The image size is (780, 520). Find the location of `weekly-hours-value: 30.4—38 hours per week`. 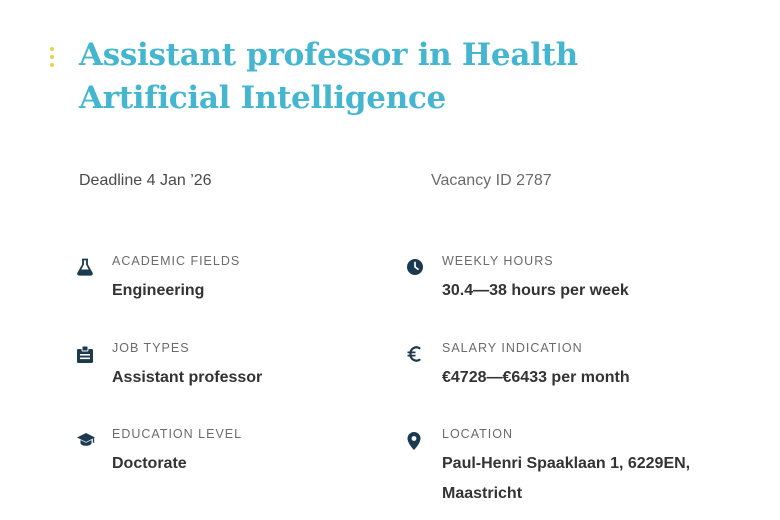

weekly-hours-value: 30.4—38 hours per week is located at coordinates (535, 290).